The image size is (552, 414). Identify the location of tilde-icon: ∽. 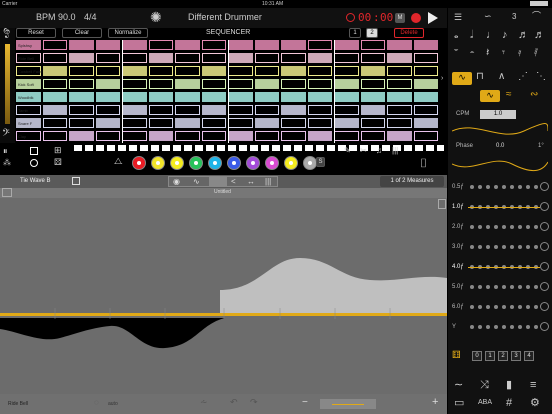
(488, 16).